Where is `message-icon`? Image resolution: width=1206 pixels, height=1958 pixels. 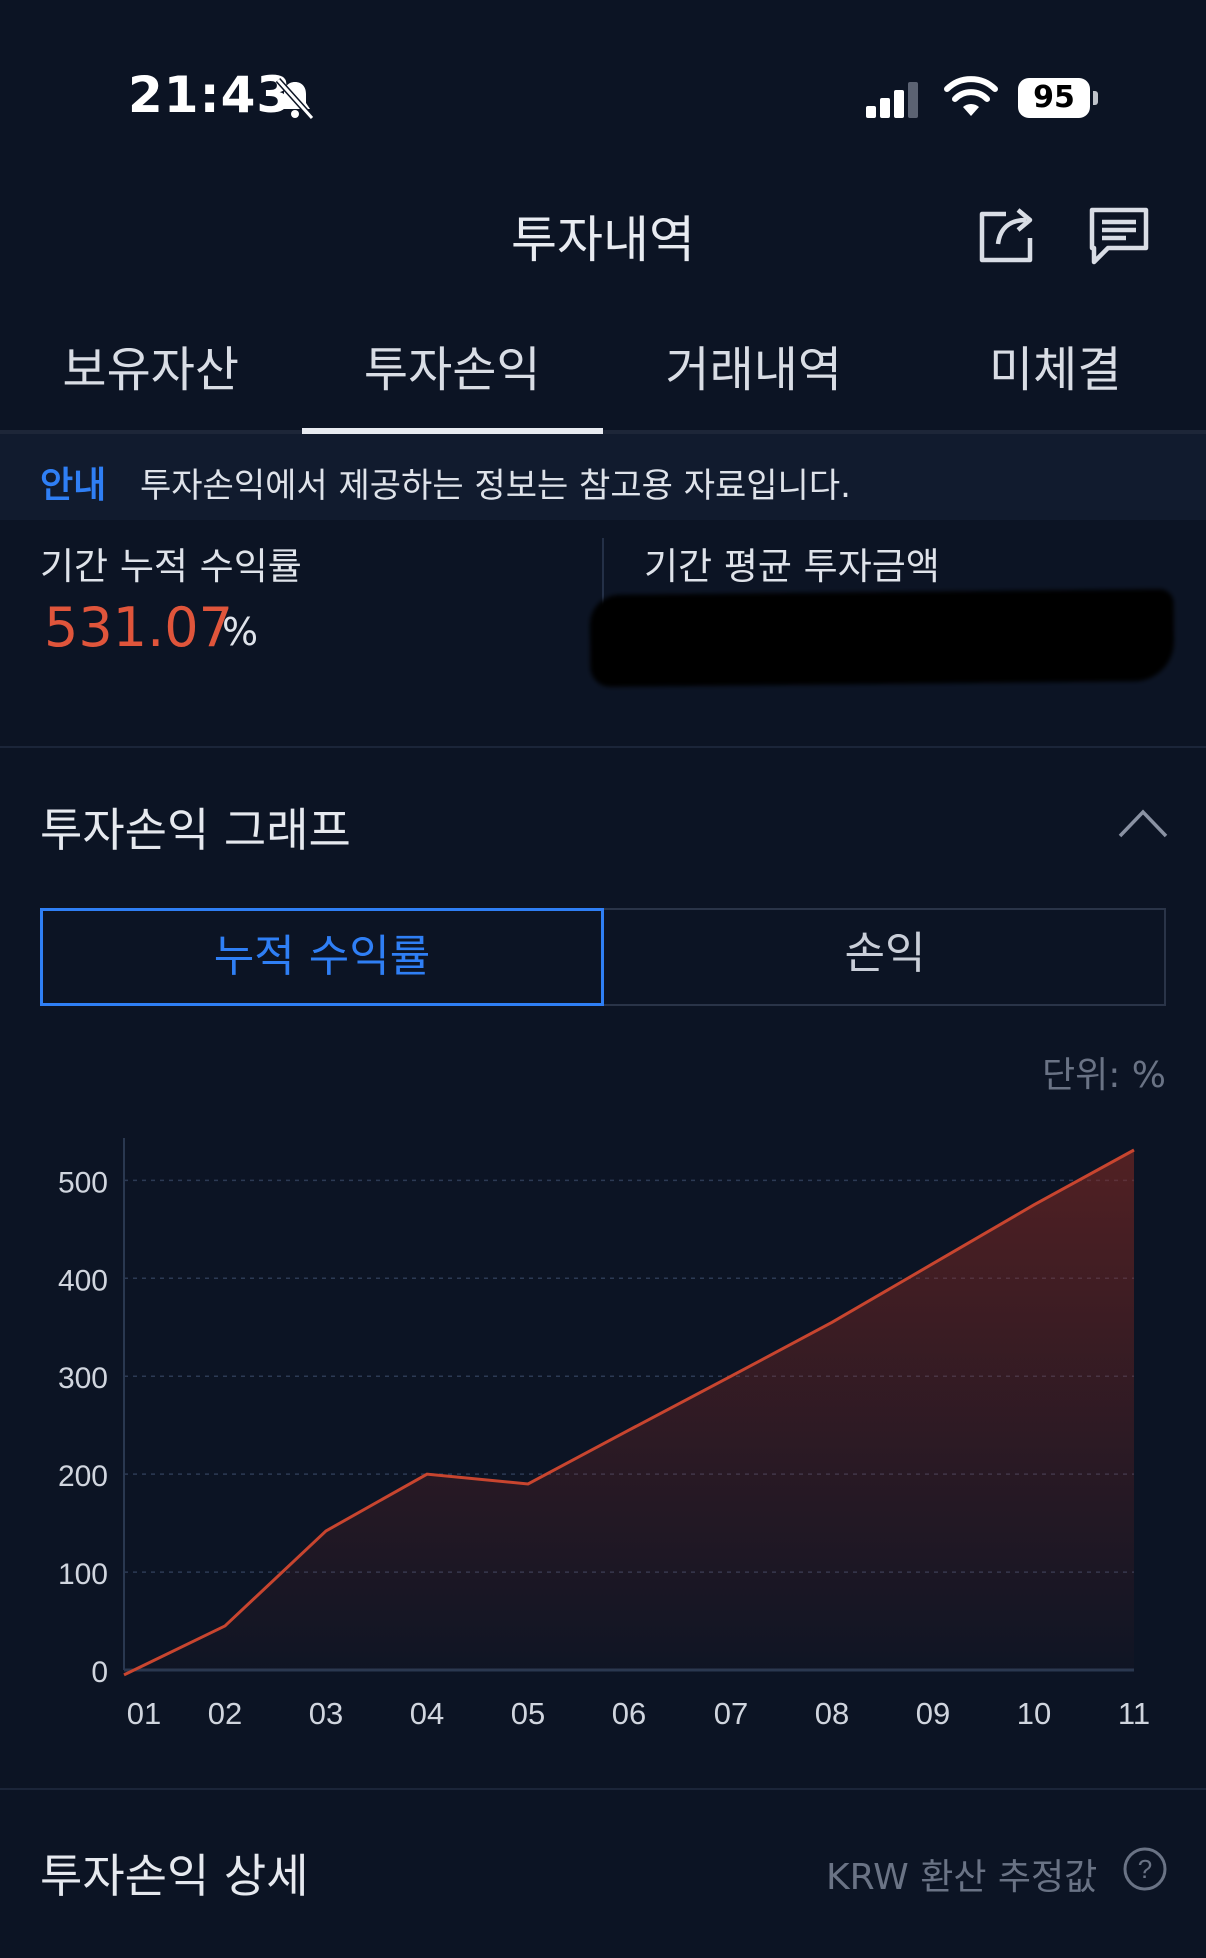 message-icon is located at coordinates (1119, 235).